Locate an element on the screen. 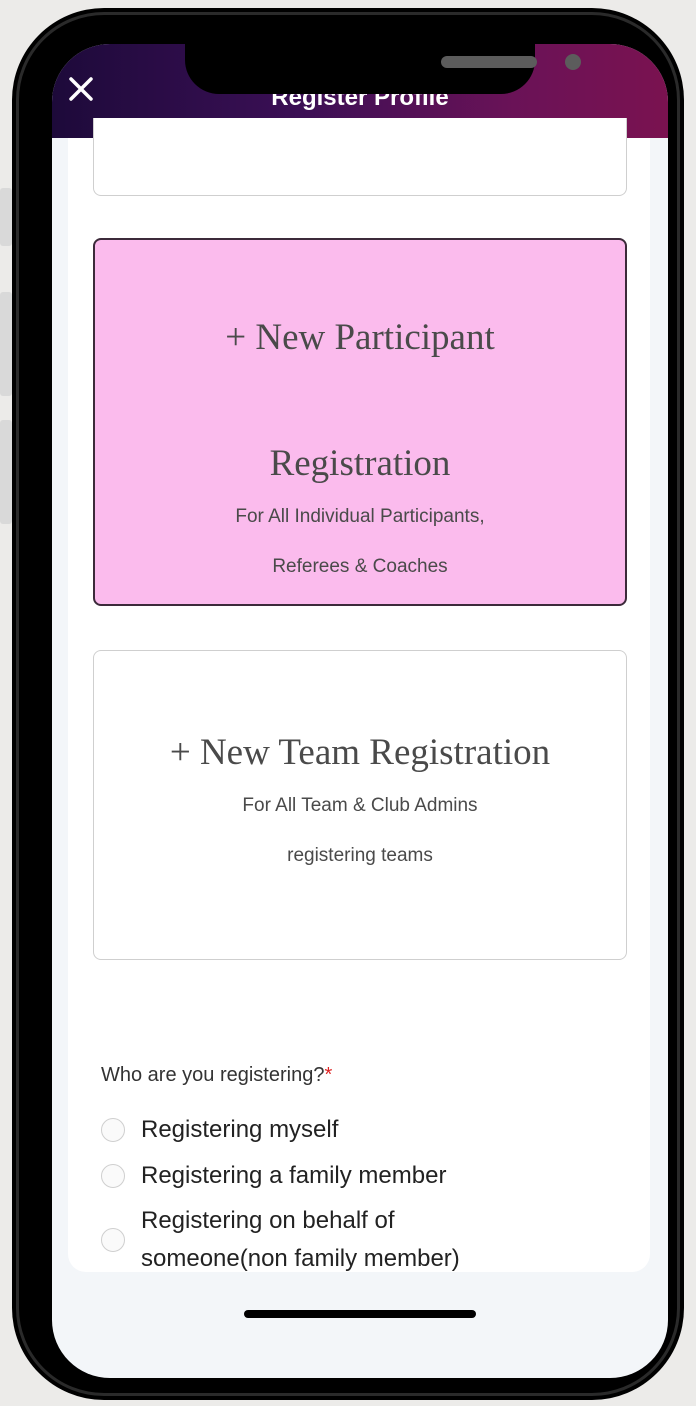 The width and height of the screenshot is (696, 1406). radio-option-myself: Registering myself is located at coordinates (219, 1130).